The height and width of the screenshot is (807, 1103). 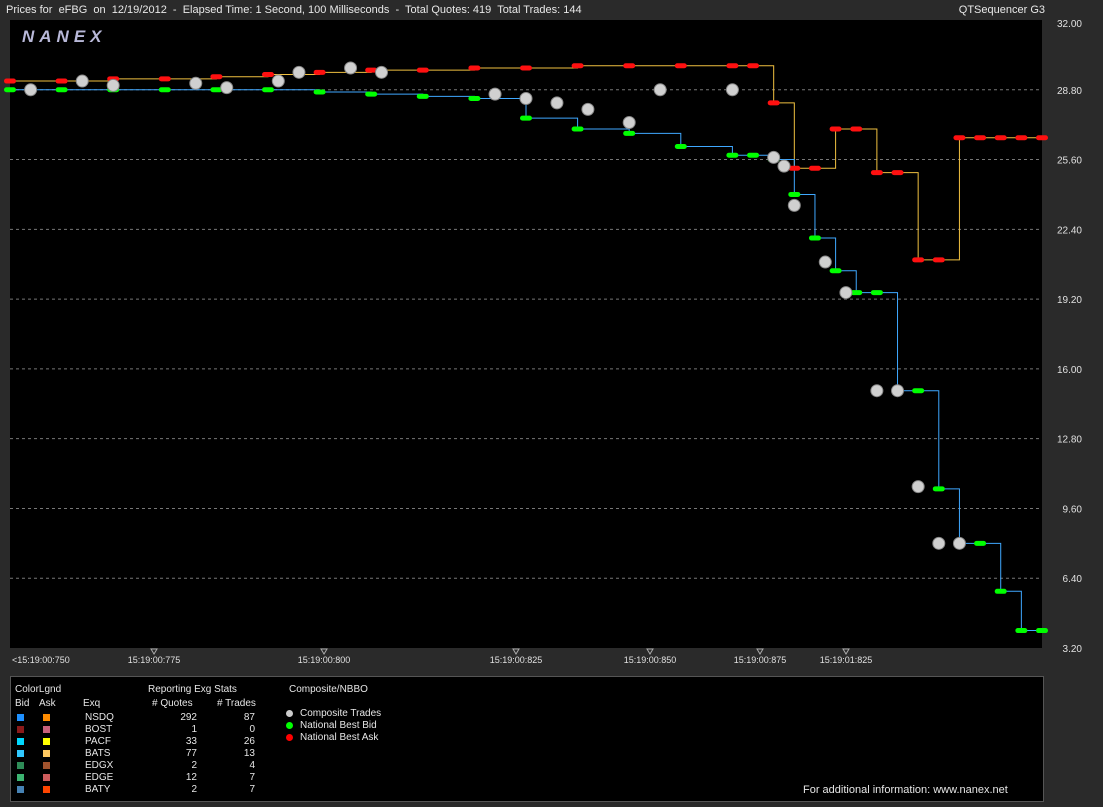 What do you see at coordinates (1073, 579) in the screenshot?
I see `y-tick-label: 6.40` at bounding box center [1073, 579].